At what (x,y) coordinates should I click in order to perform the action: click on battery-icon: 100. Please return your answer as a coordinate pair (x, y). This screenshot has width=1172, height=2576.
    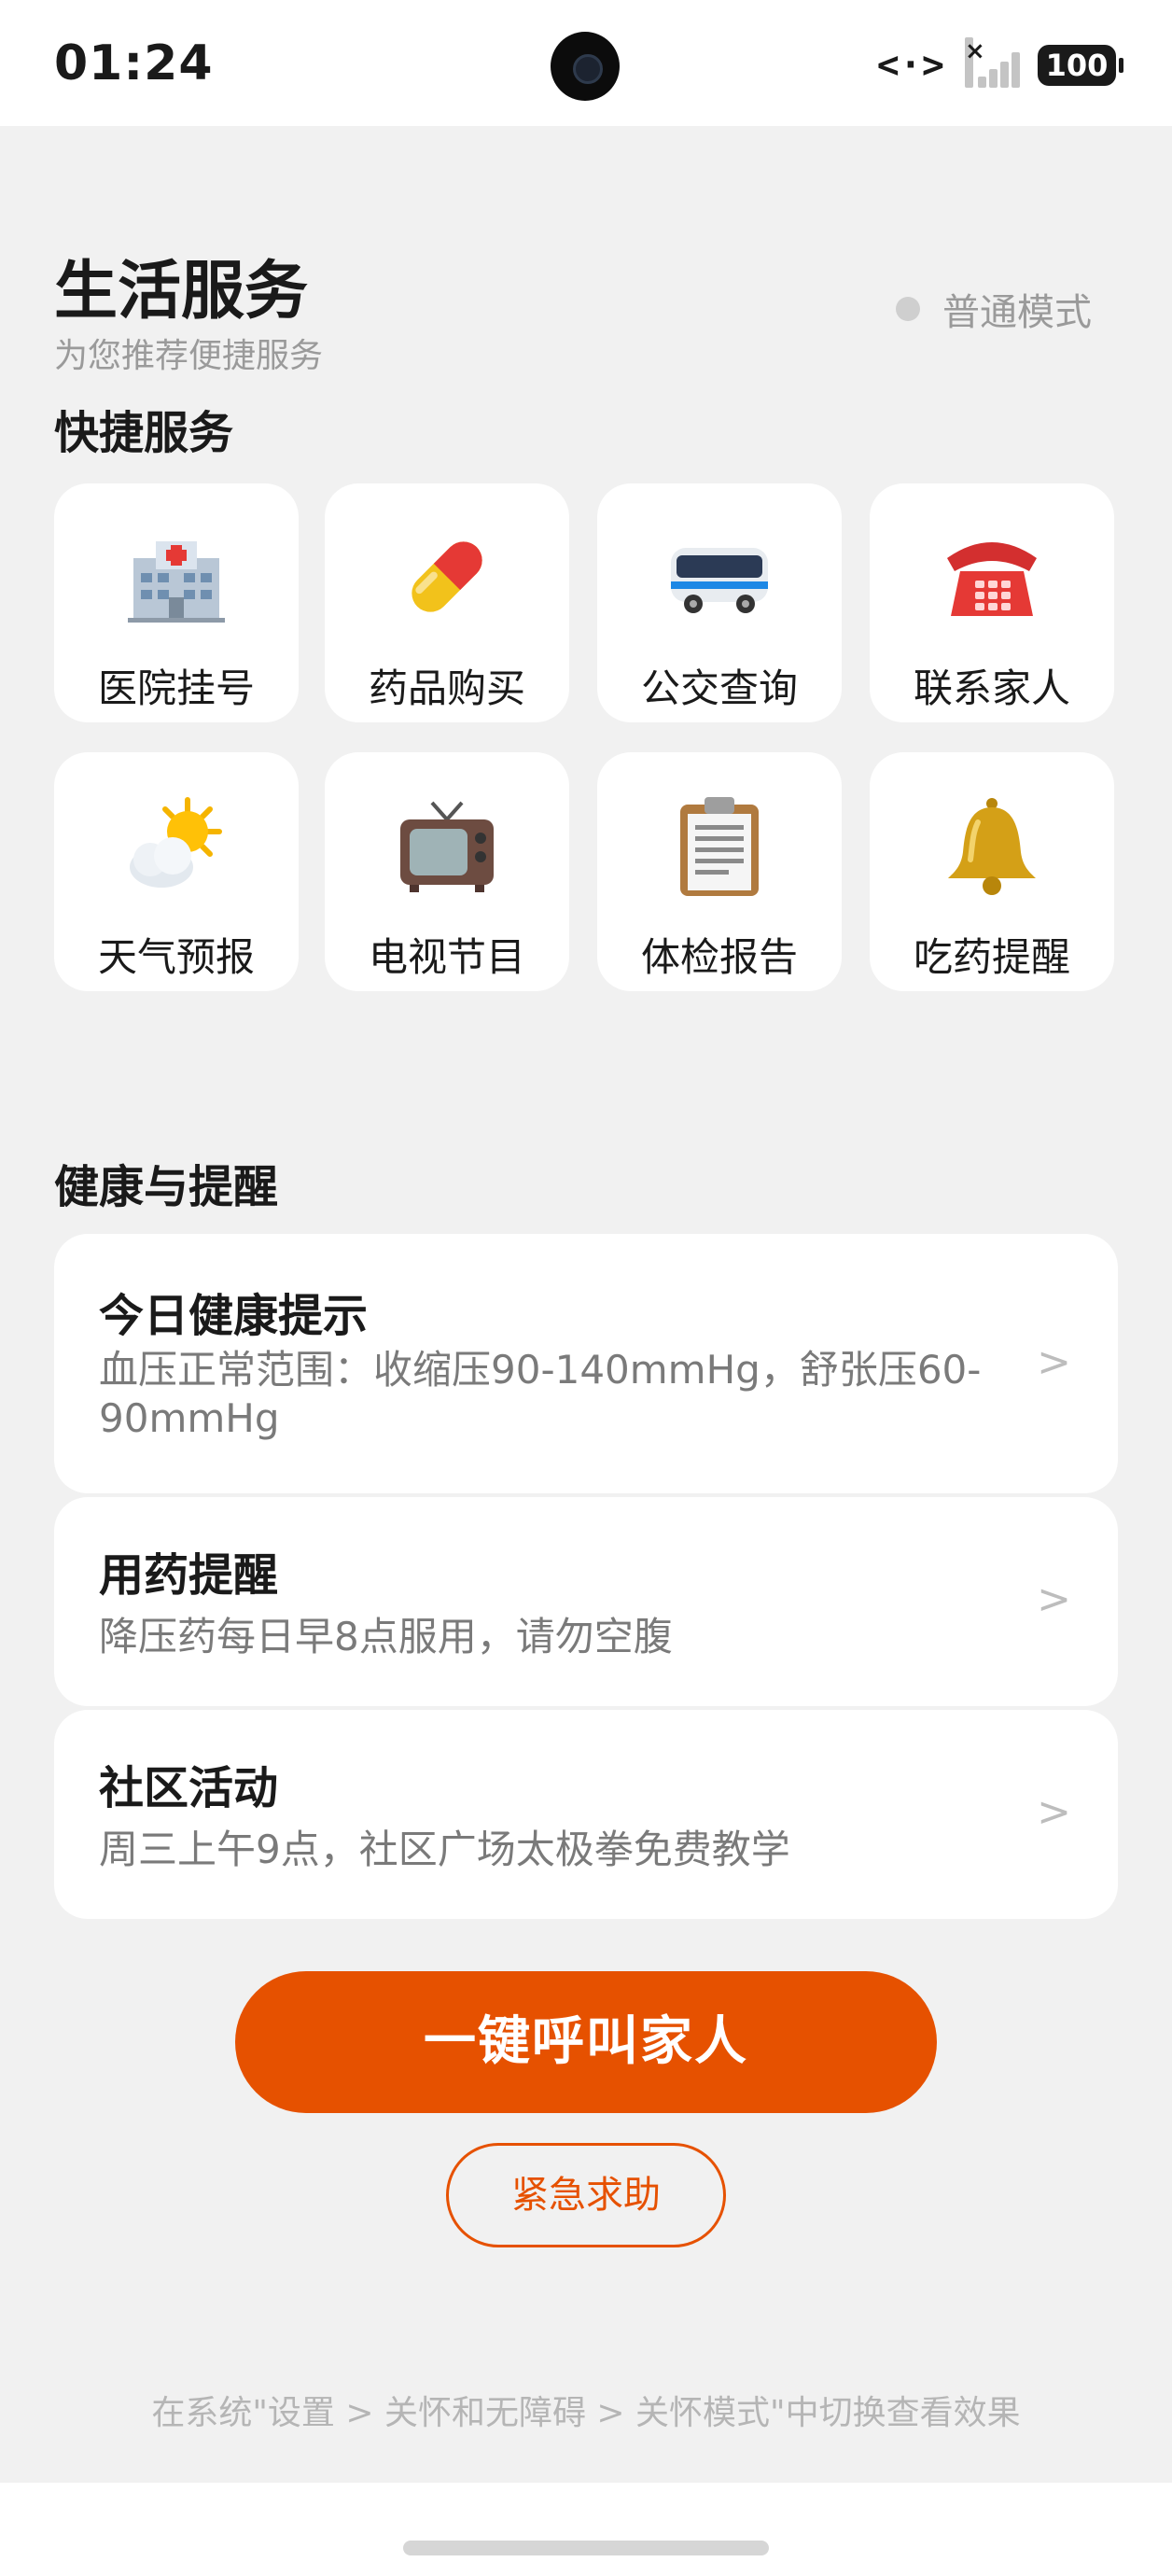
    Looking at the image, I should click on (1080, 65).